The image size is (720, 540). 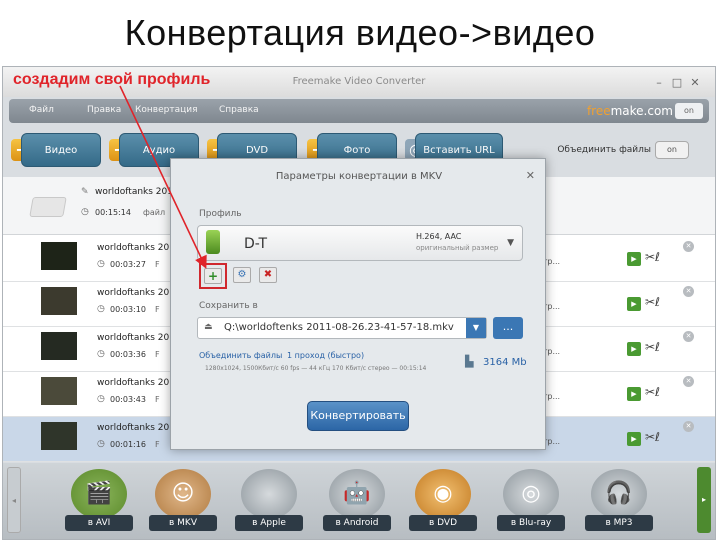 I want to click on profile-settings-button: ⚙, so click(x=242, y=275).